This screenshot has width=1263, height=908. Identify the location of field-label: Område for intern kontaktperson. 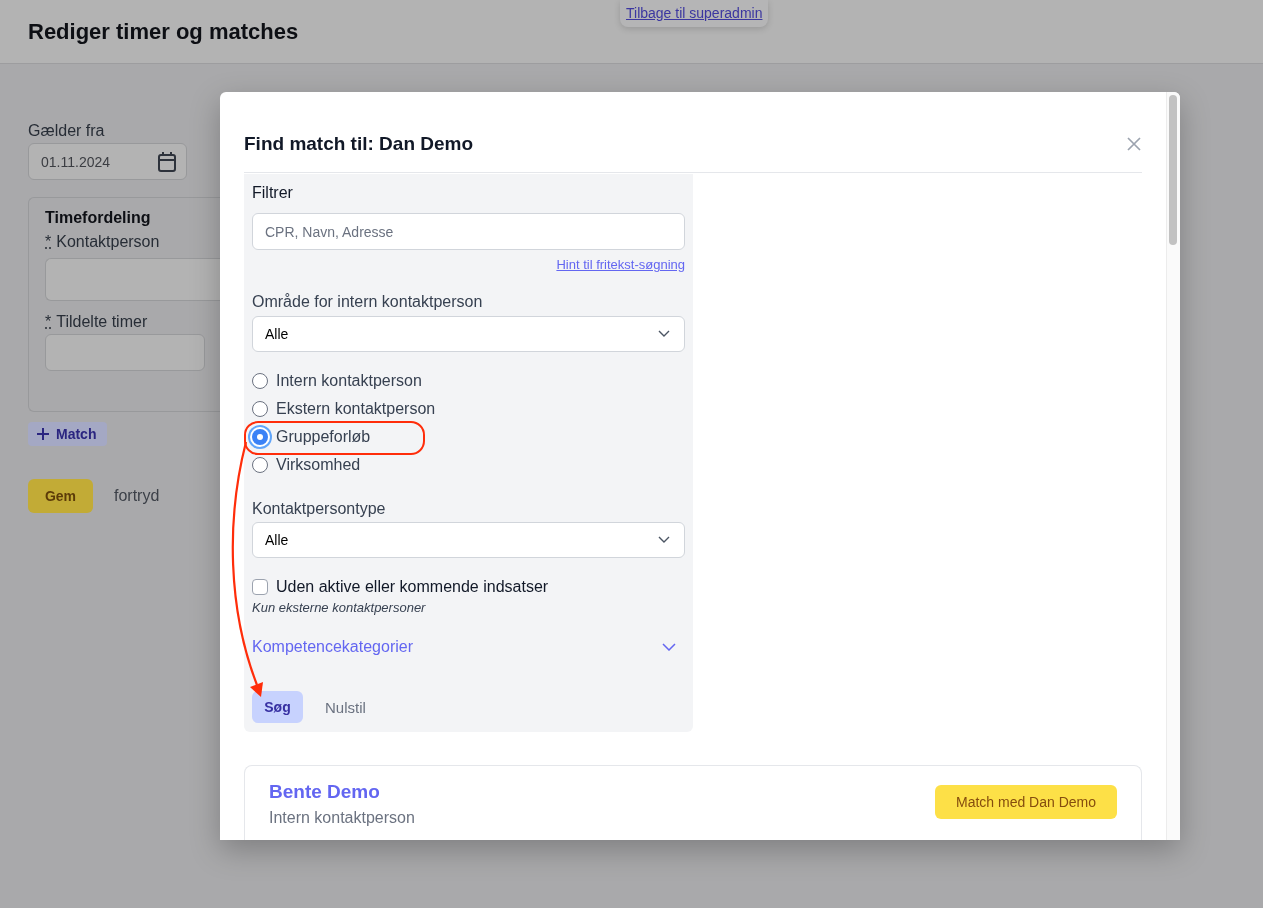
(368, 302).